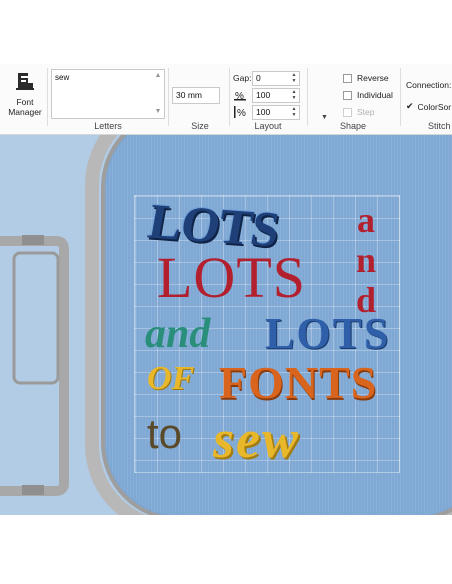  What do you see at coordinates (373, 78) in the screenshot?
I see `reverse-label: Reverse` at bounding box center [373, 78].